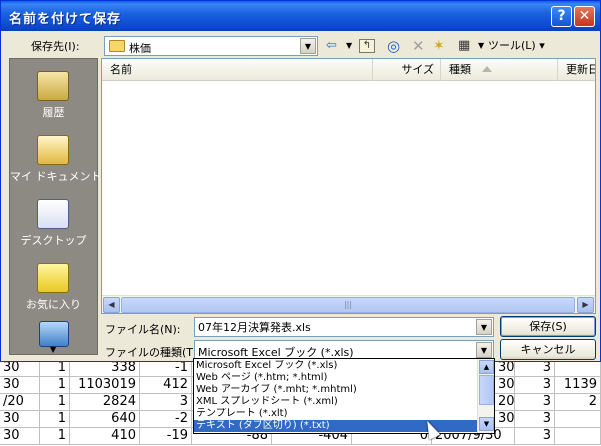 This screenshot has height=446, width=601. I want to click on dropdown-scrollbar: ▲ ▼, so click(485, 396).